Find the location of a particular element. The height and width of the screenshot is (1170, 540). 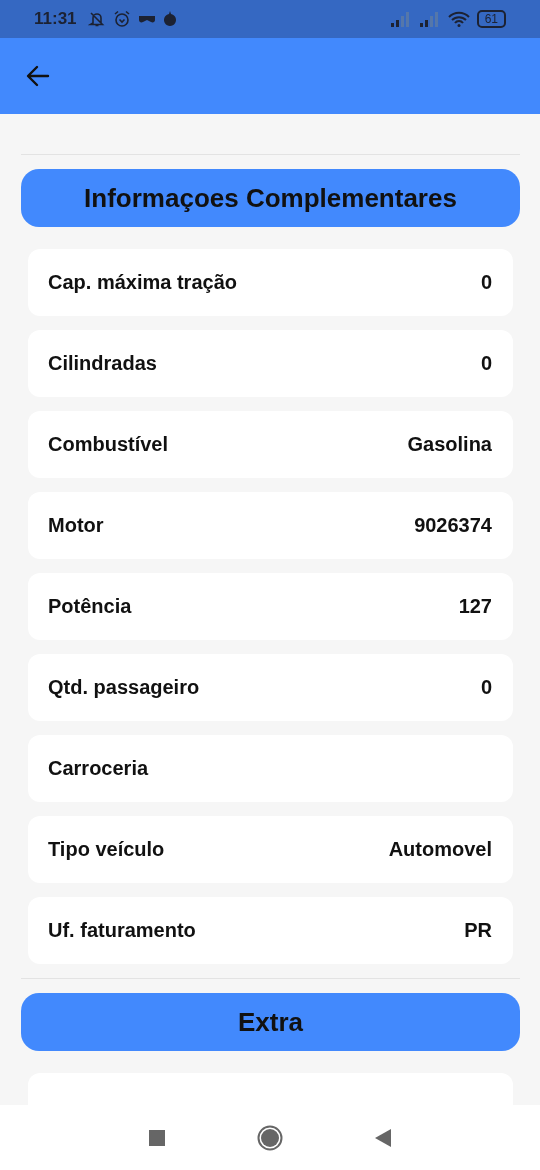

mask-icon is located at coordinates (146, 19).